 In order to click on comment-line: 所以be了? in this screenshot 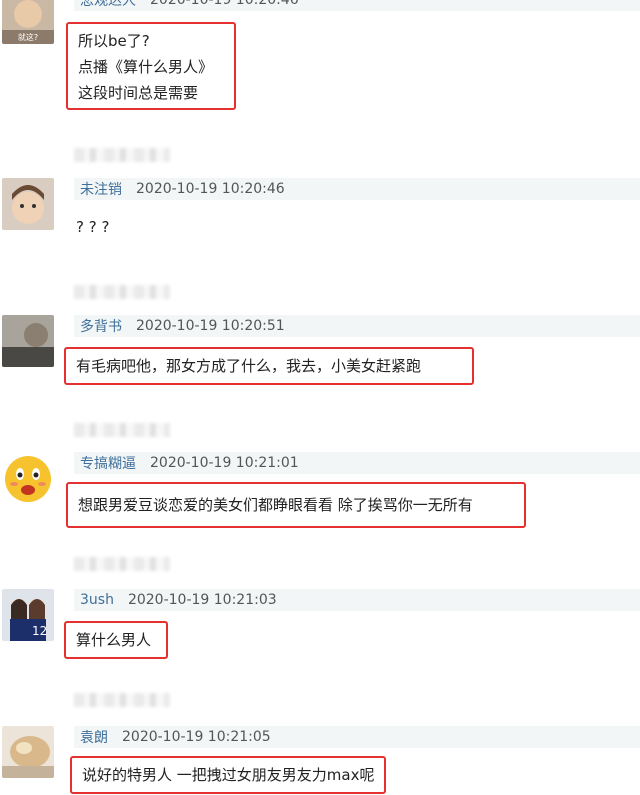, I will do `click(114, 41)`.